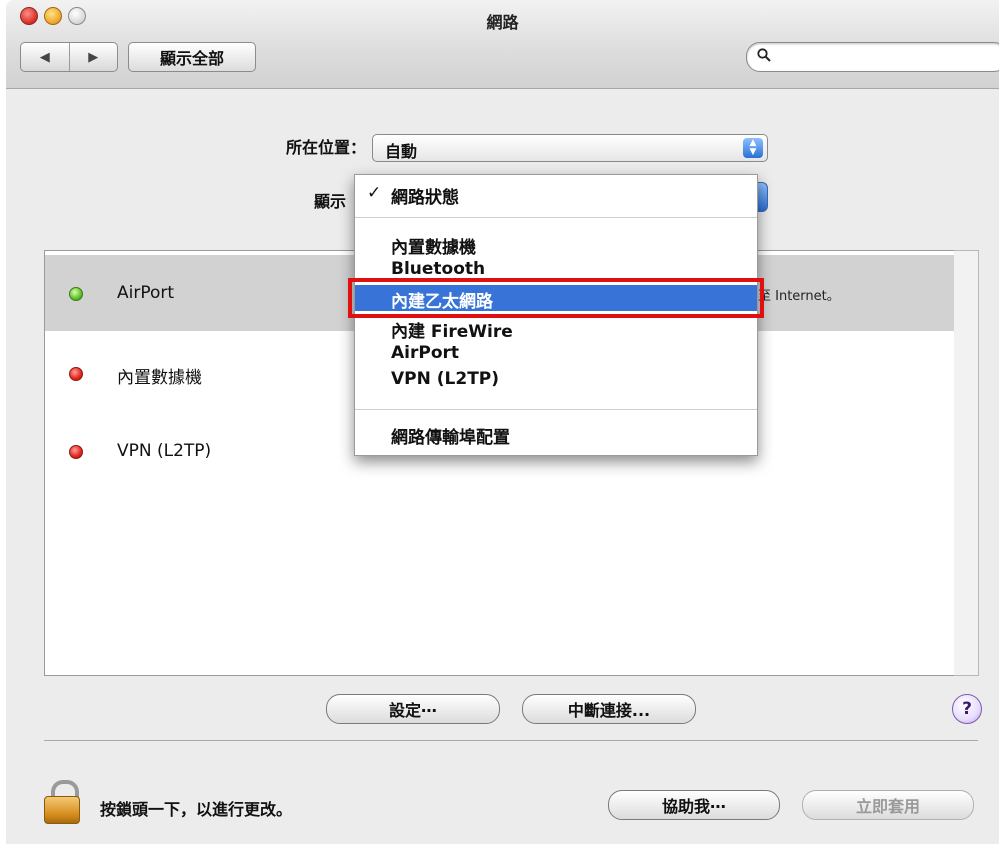 This screenshot has width=999, height=844. I want to click on popup-arrows-icon: ▲ ▼, so click(753, 148).